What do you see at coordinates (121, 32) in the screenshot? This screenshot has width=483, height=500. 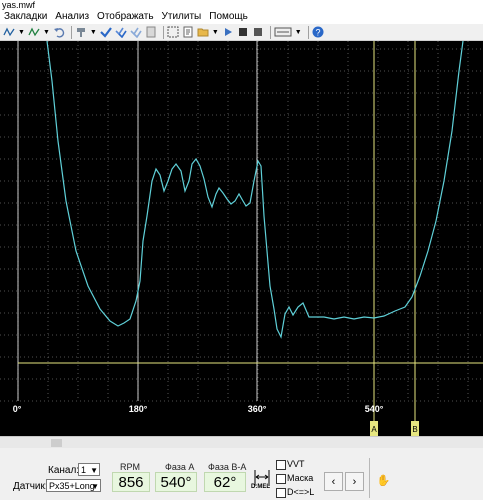 I see `check-all-icon` at bounding box center [121, 32].